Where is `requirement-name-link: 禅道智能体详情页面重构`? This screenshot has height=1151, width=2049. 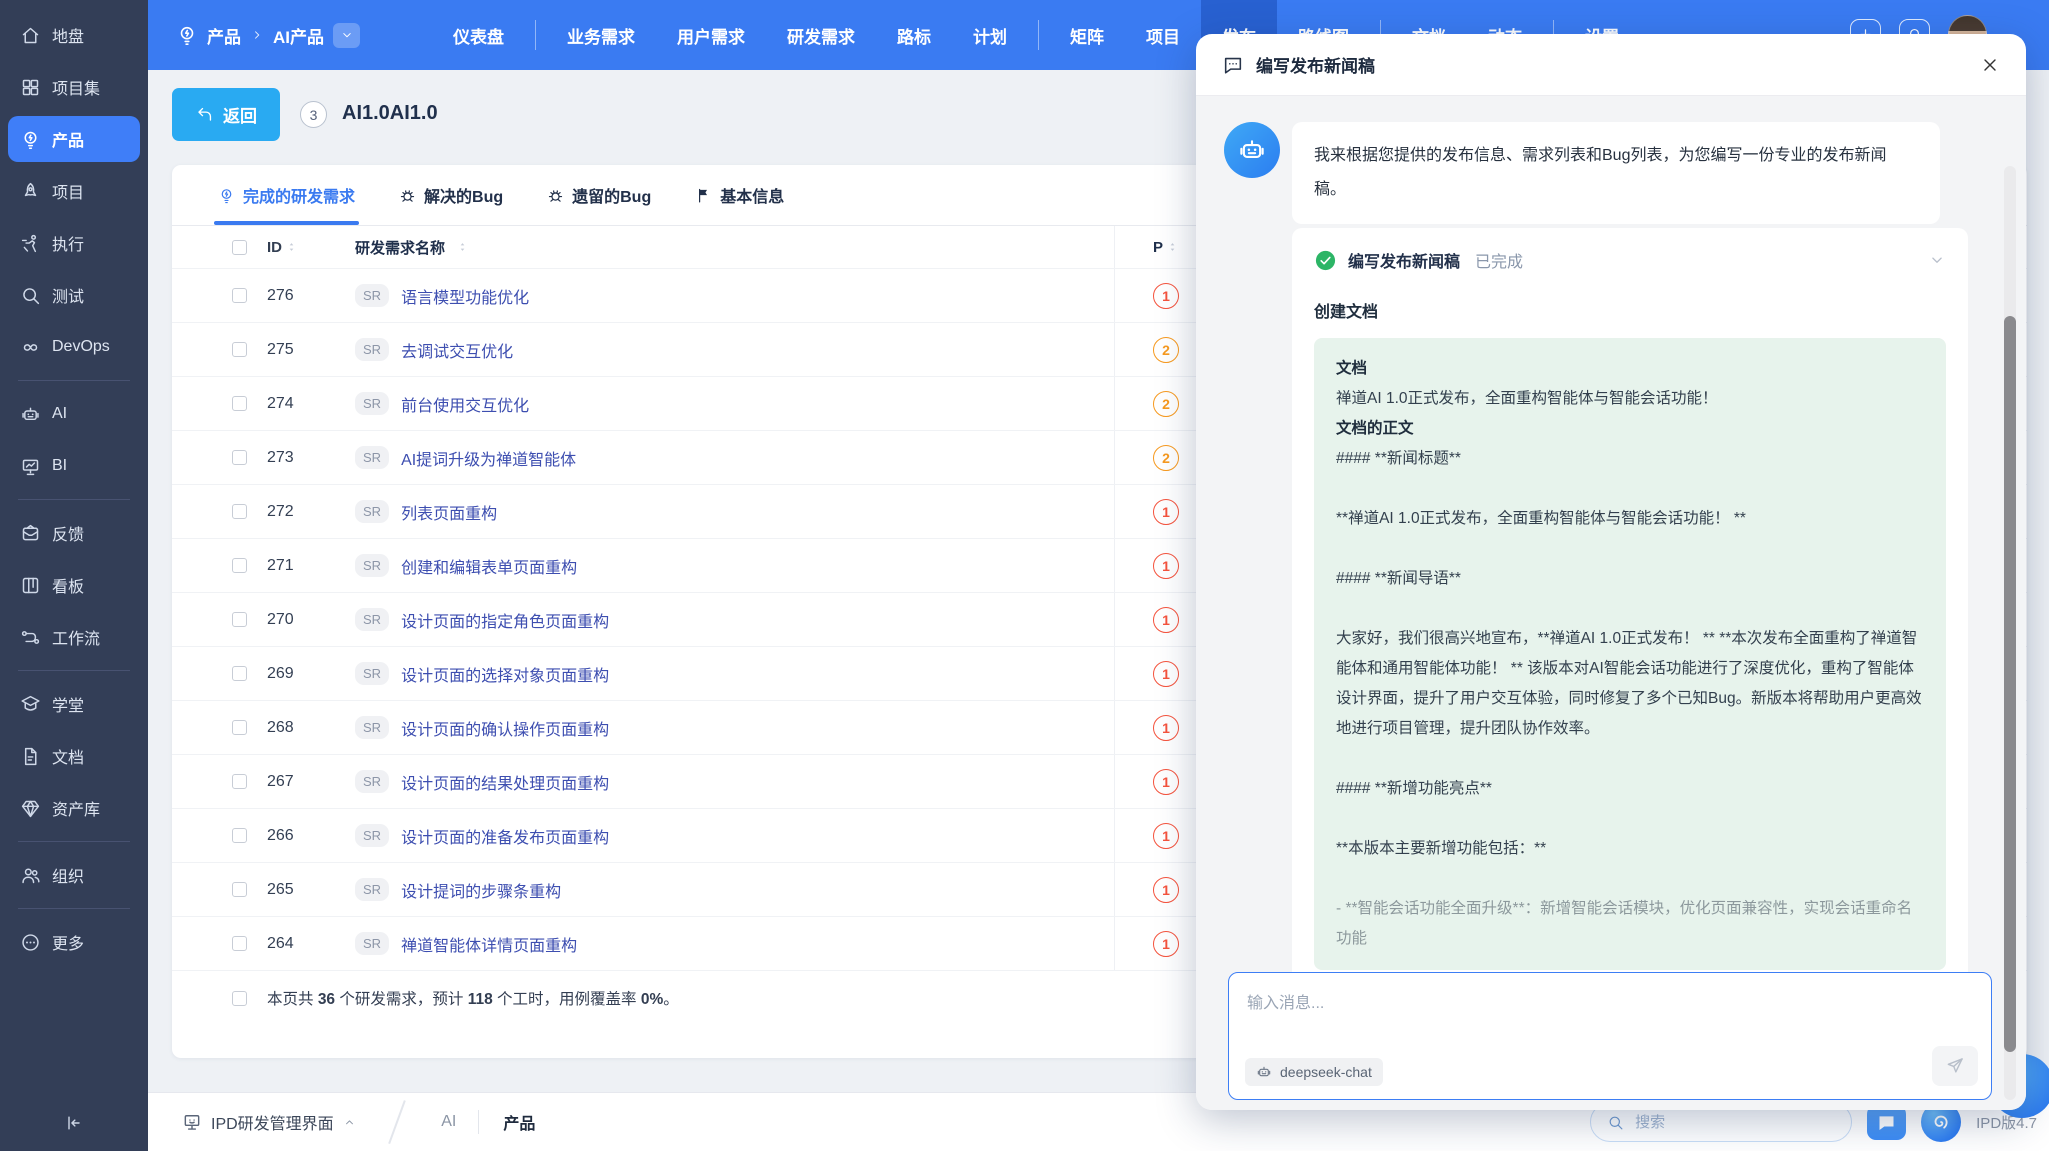 requirement-name-link: 禅道智能体详情页面重构 is located at coordinates (489, 944).